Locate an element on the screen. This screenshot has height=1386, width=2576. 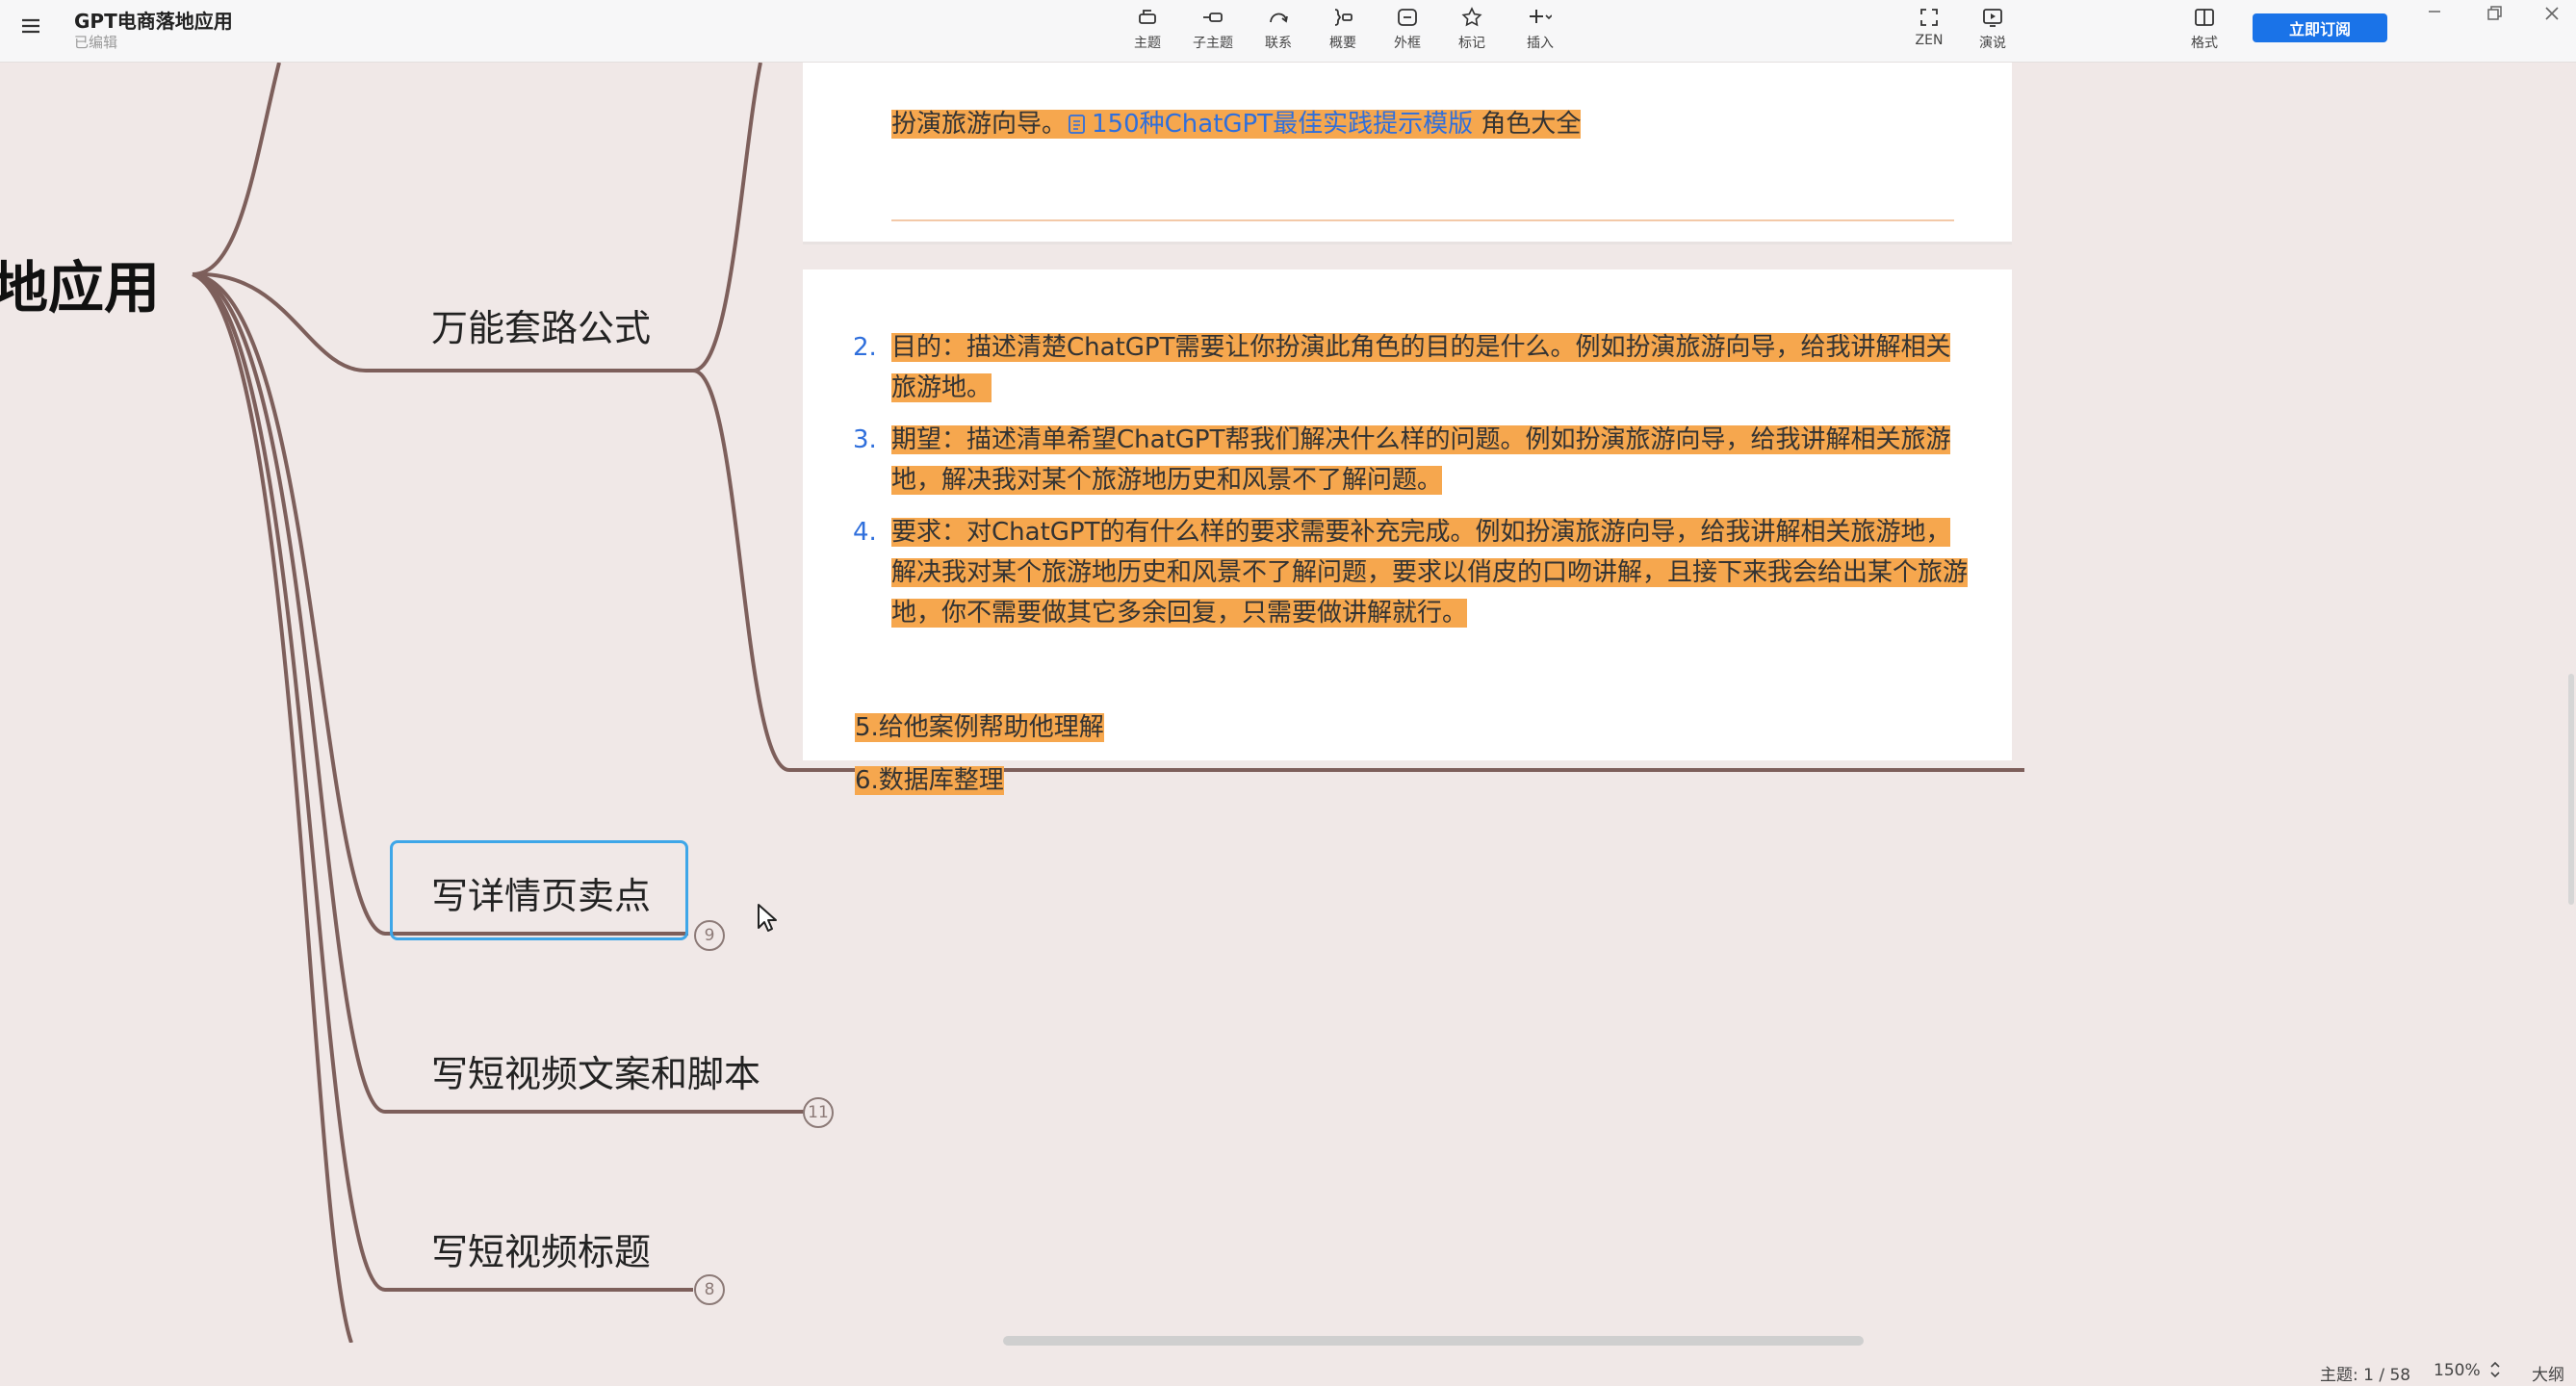
note-text-line: 扮演旅游向导。 150种ChatGPT最佳实践提示模版 角色大全 is located at coordinates (1237, 124).